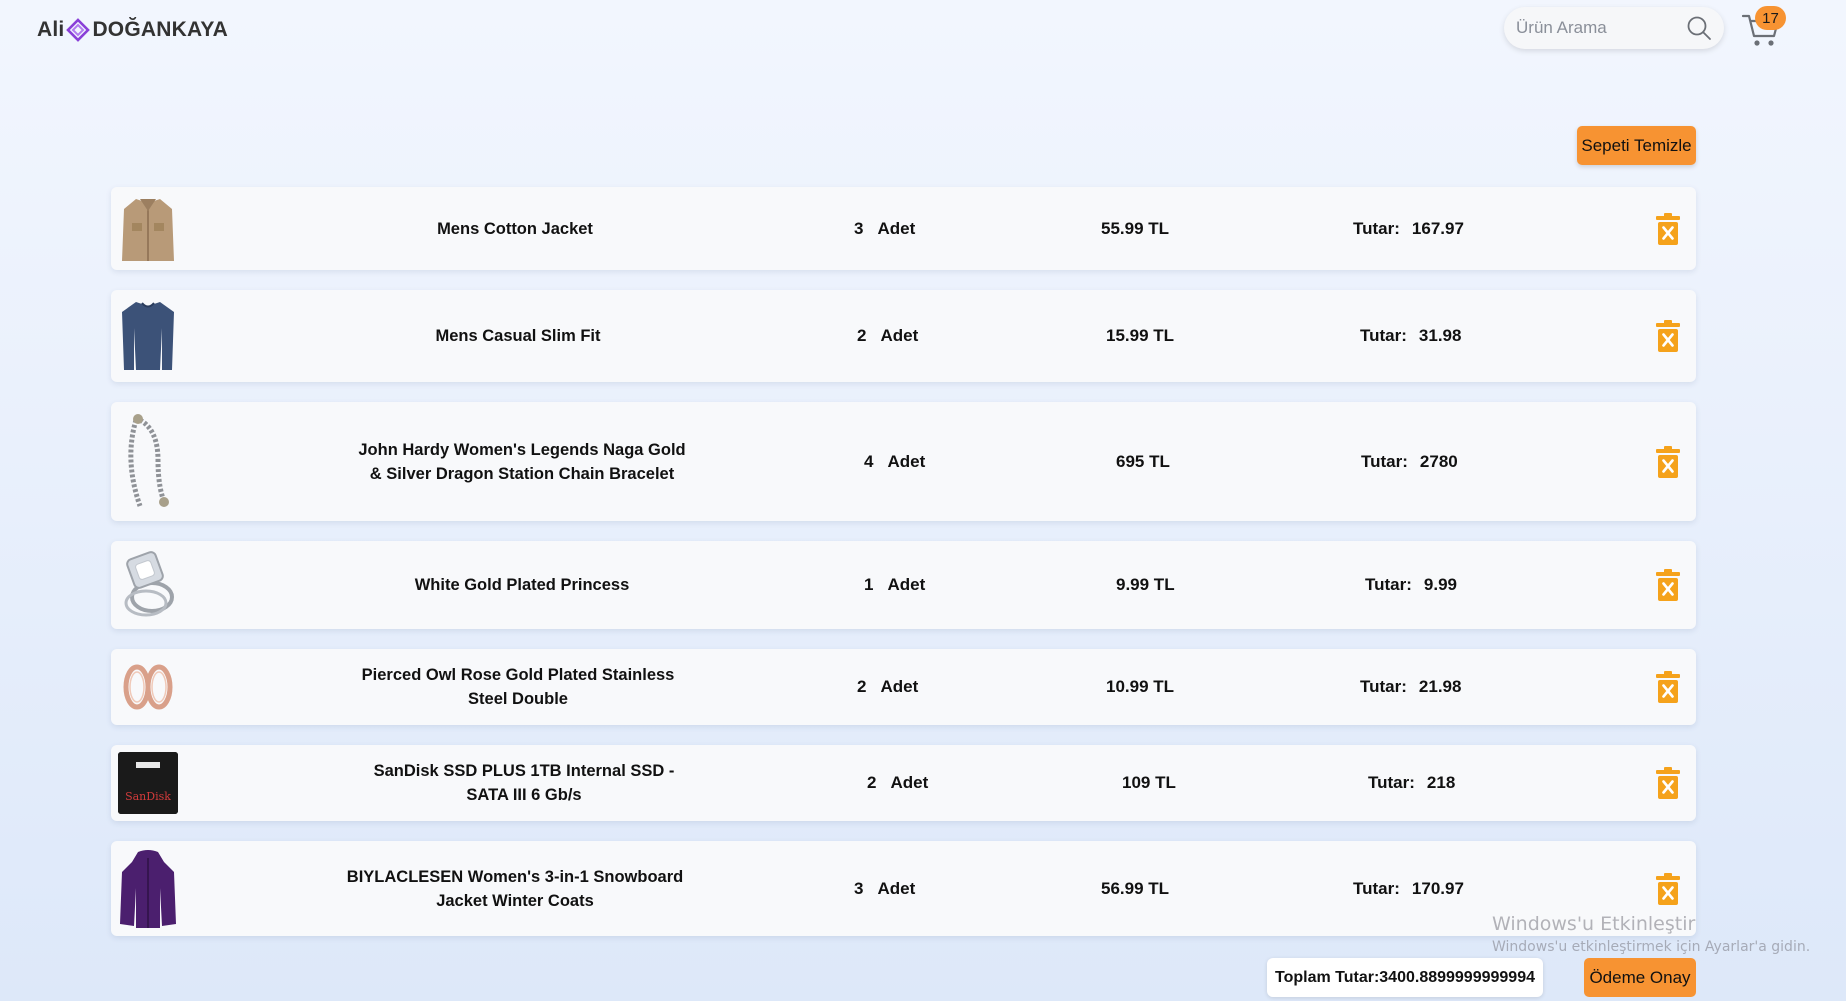 The image size is (1846, 1001). I want to click on item-name: Mens Cotton Jacket, so click(515, 228).